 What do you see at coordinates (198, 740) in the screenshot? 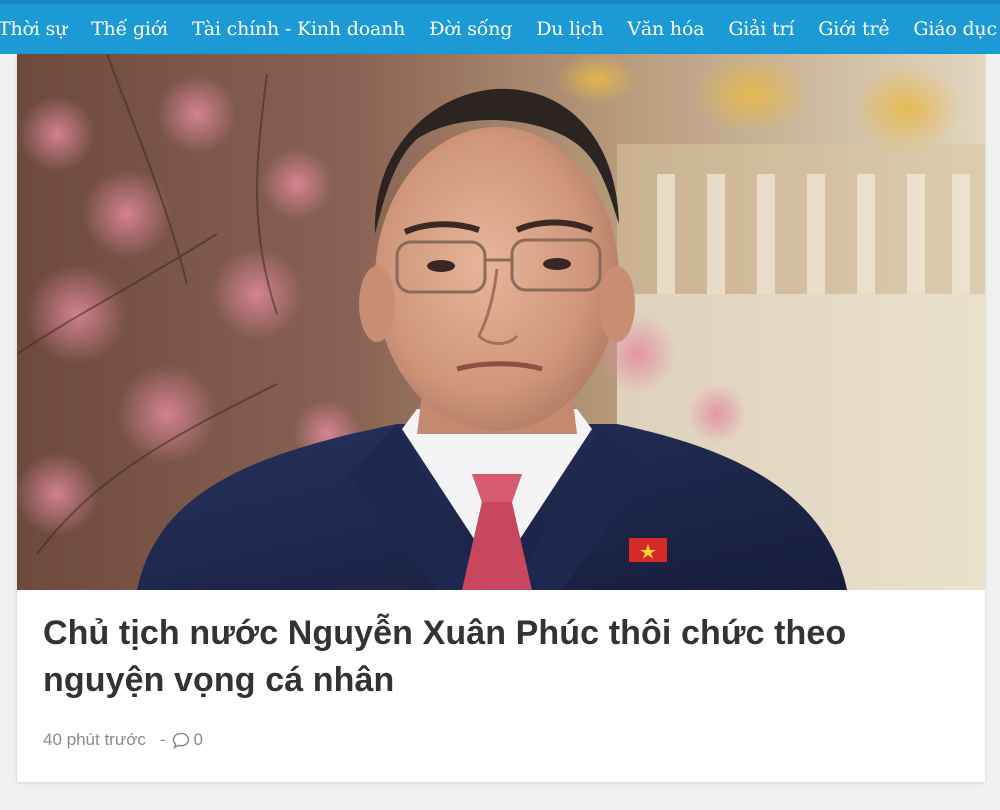
I see `comment-count: 0` at bounding box center [198, 740].